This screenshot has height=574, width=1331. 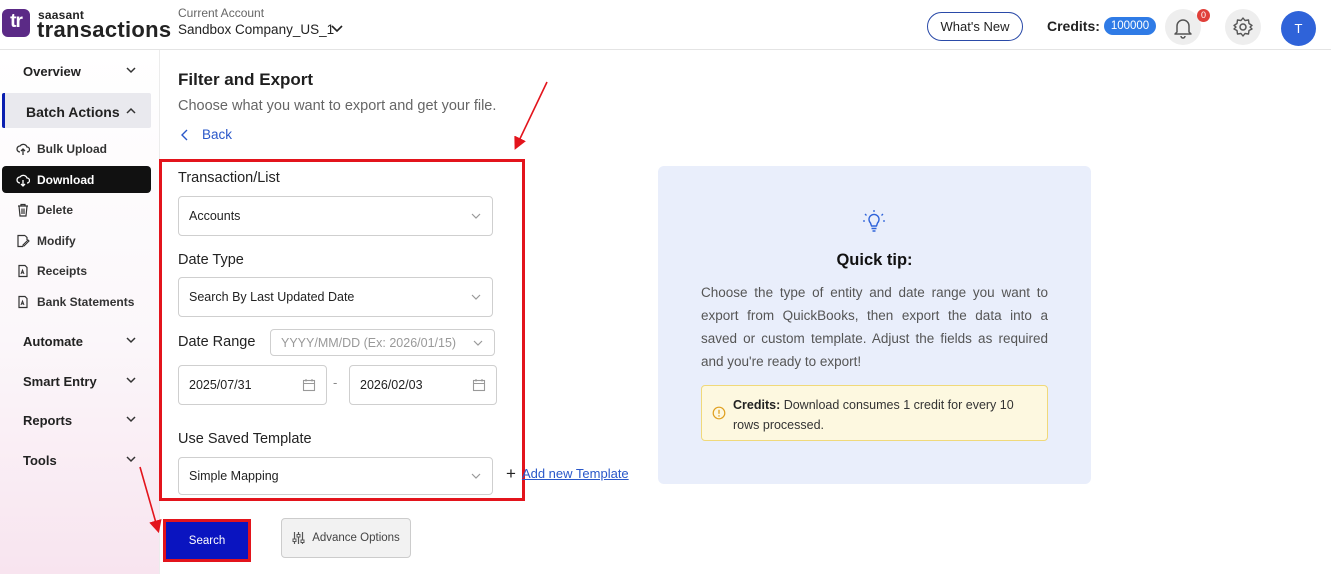 What do you see at coordinates (1073, 26) in the screenshot?
I see `credits-label: Credits:` at bounding box center [1073, 26].